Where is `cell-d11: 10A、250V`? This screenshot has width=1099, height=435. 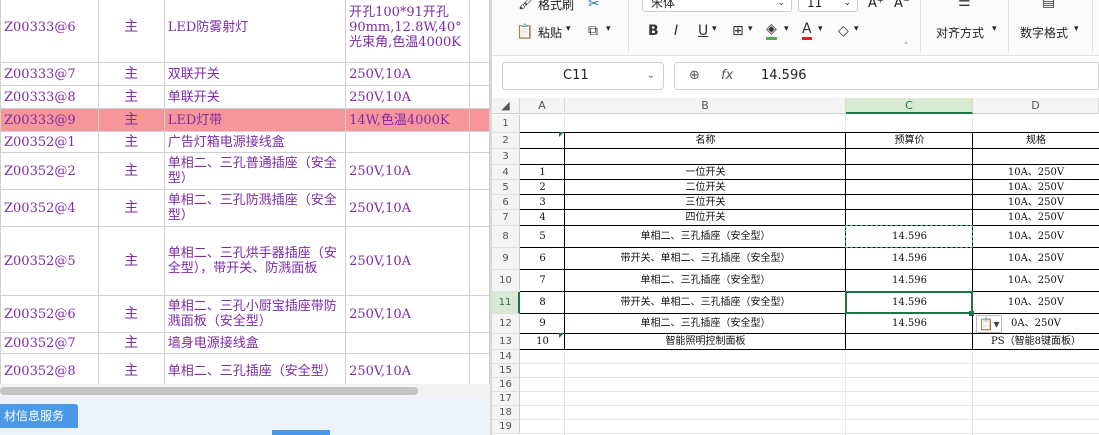
cell-d11: 10A、250V is located at coordinates (1036, 303).